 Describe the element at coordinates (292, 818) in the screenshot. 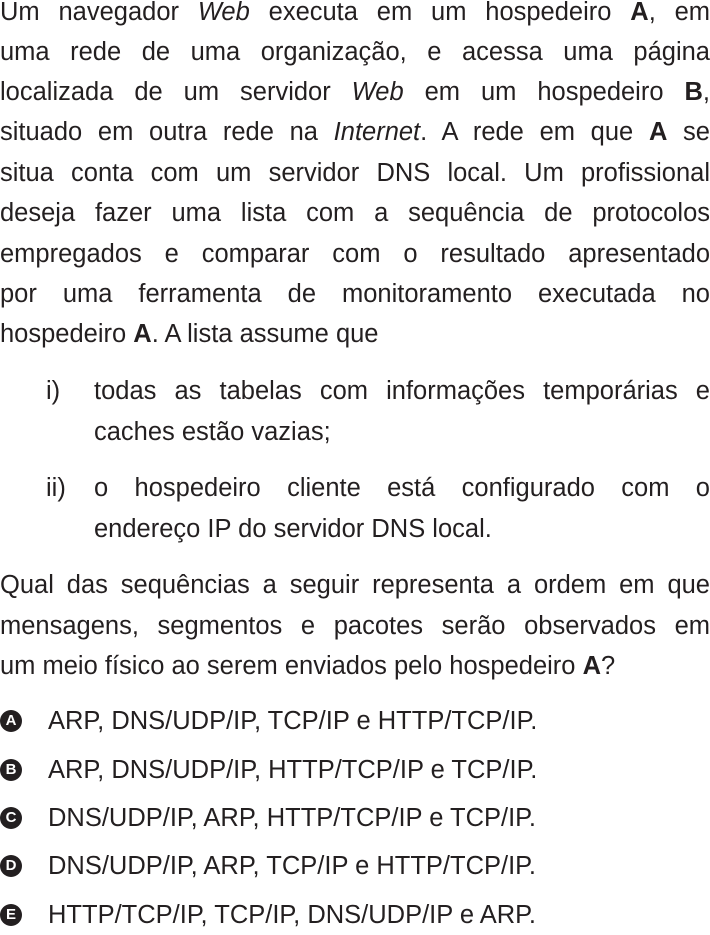

I see `option-text: DNS/UDP/IP, ARP, HTTP/TCP/IP e TCP/IP.` at that location.